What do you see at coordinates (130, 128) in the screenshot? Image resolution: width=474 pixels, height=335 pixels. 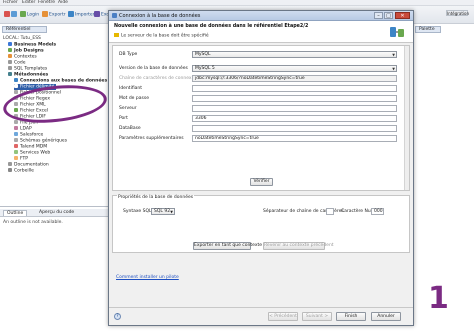 I see `database-label: DataBase` at bounding box center [130, 128].